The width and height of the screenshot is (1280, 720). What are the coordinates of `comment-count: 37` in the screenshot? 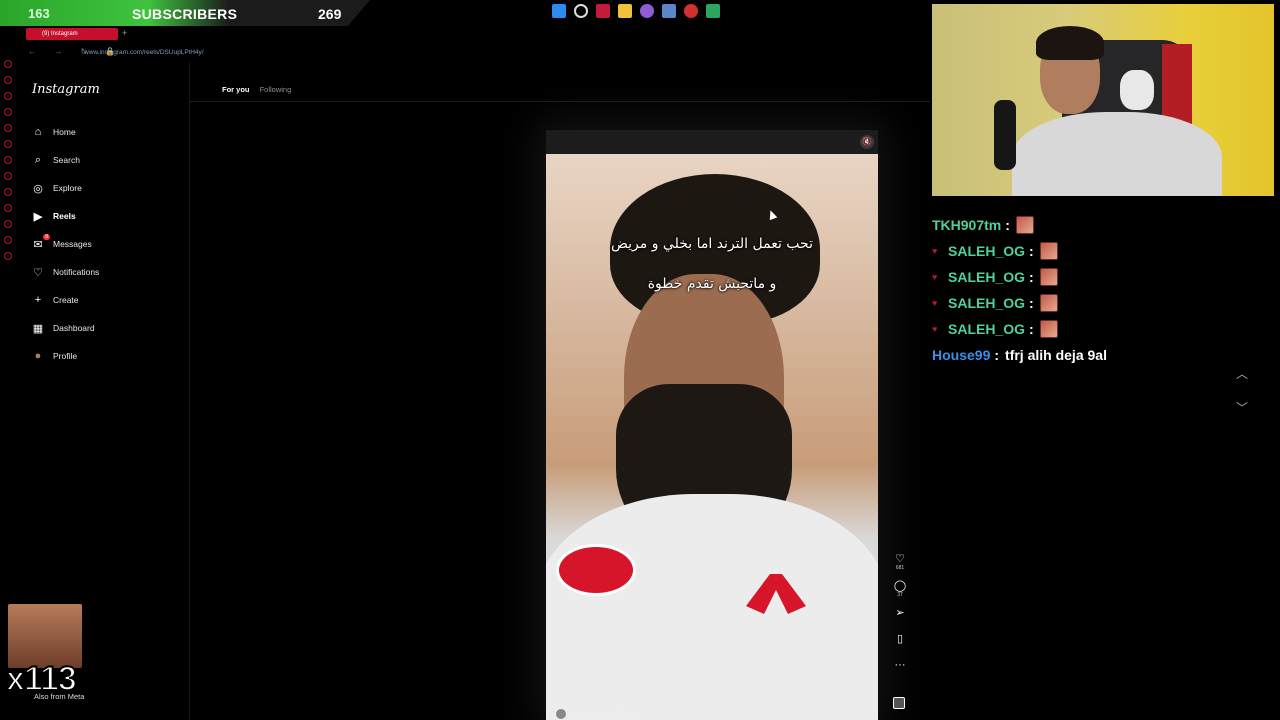 It's located at (900, 595).